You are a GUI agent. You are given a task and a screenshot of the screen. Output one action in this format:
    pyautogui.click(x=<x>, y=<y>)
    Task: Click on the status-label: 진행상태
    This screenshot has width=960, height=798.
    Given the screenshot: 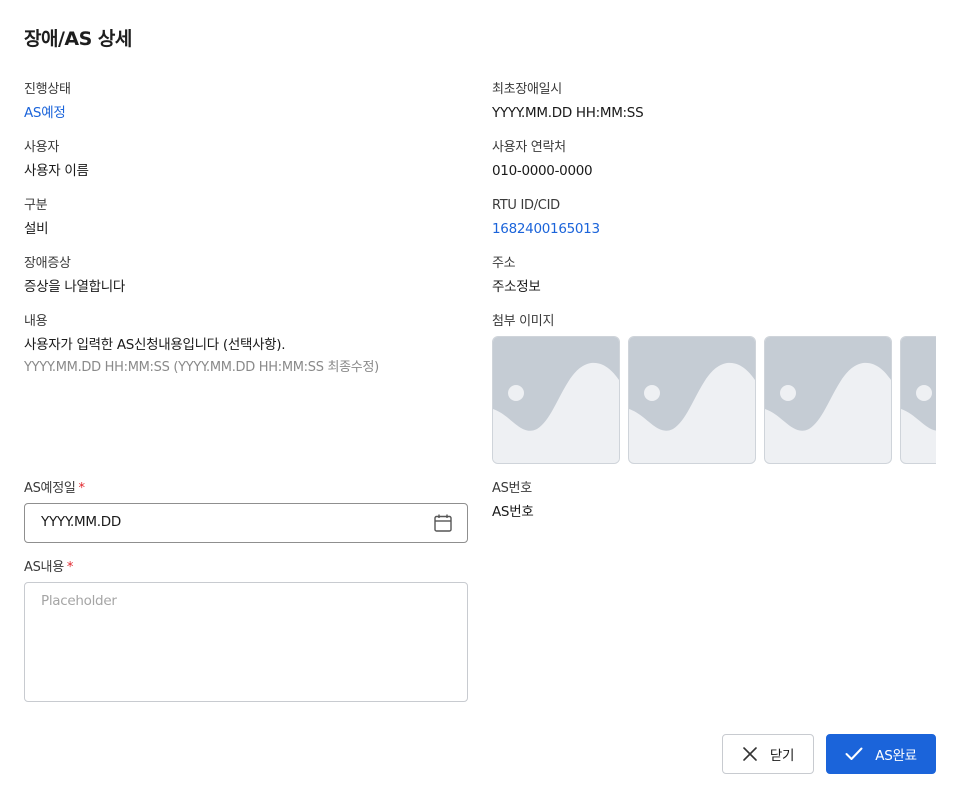 What is the action you would take?
    pyautogui.click(x=47, y=89)
    